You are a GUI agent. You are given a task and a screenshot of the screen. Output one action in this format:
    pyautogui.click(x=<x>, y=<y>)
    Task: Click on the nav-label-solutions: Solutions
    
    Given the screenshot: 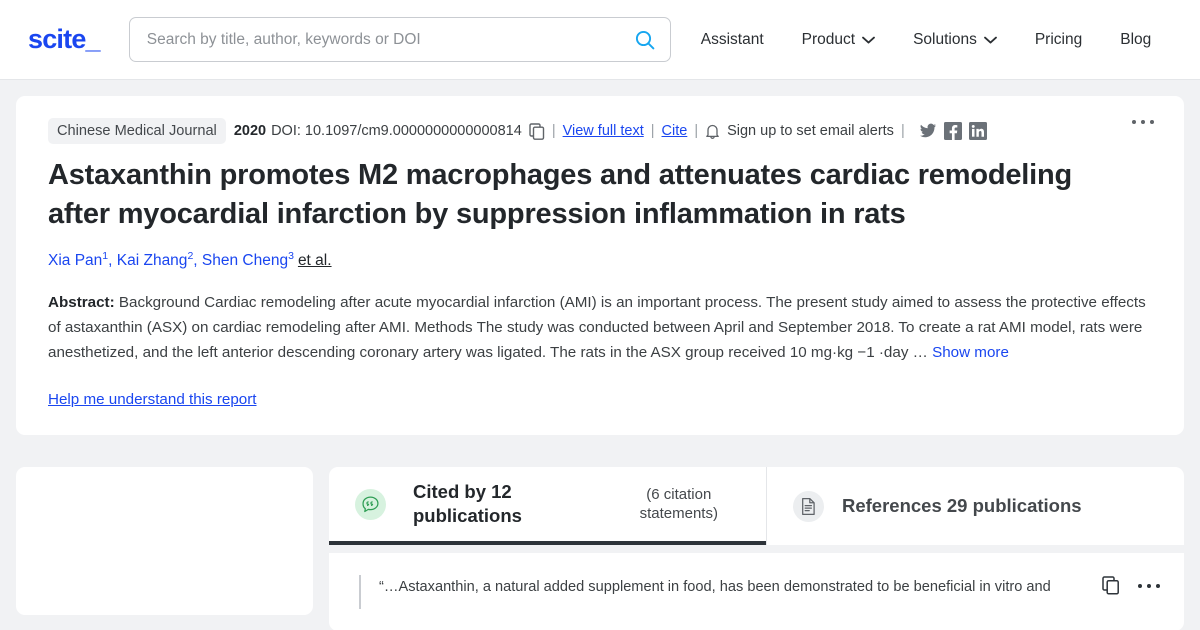 What is the action you would take?
    pyautogui.click(x=945, y=39)
    